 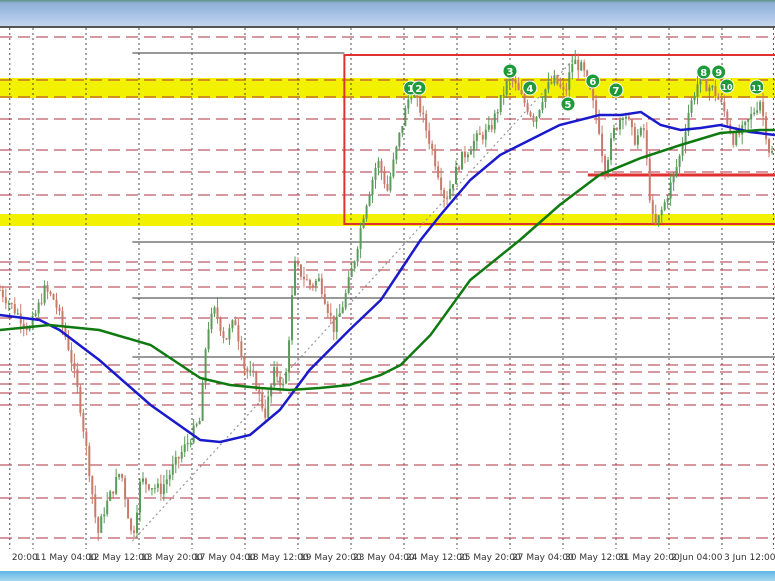 What do you see at coordinates (387, 576) in the screenshot?
I see `chart-tabs-bar` at bounding box center [387, 576].